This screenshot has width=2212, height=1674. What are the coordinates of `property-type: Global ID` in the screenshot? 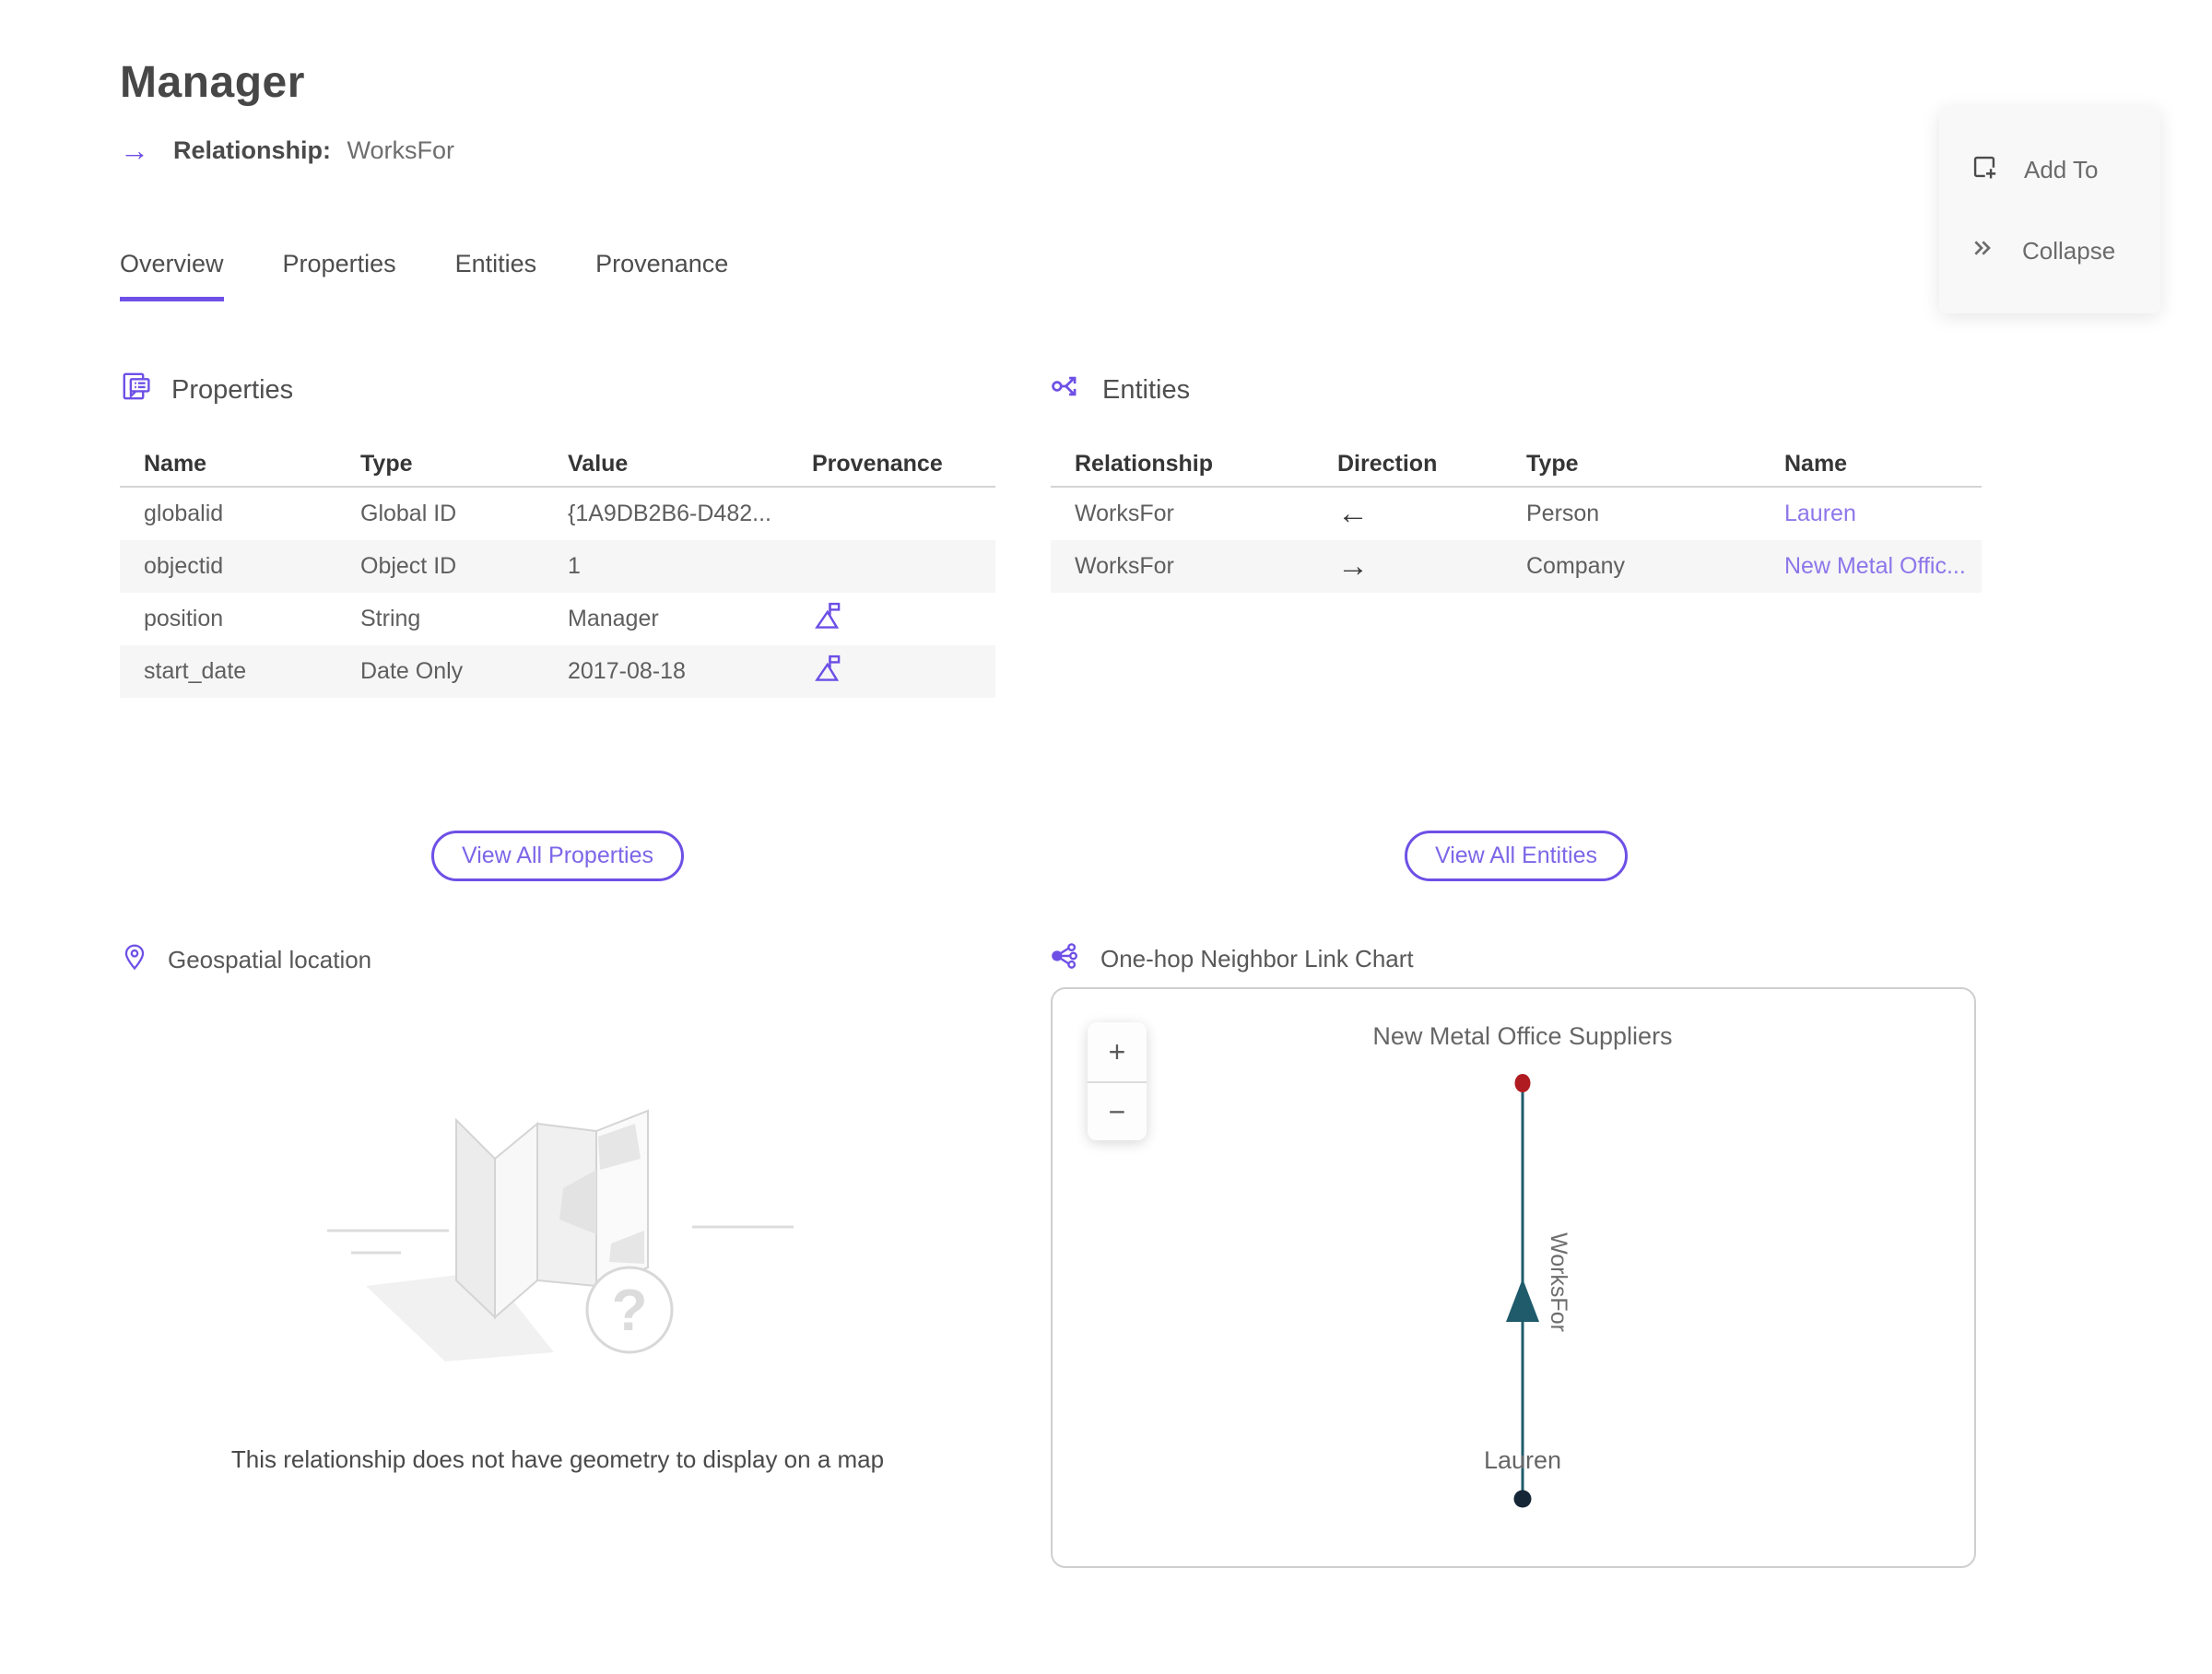 It's located at (408, 513).